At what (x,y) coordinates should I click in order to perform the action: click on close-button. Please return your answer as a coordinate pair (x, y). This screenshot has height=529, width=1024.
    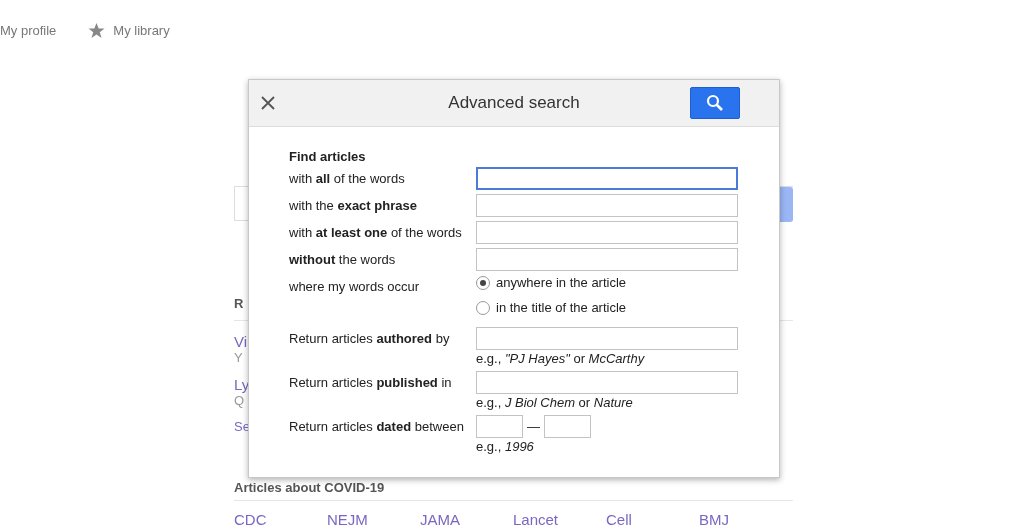
    Looking at the image, I should click on (268, 103).